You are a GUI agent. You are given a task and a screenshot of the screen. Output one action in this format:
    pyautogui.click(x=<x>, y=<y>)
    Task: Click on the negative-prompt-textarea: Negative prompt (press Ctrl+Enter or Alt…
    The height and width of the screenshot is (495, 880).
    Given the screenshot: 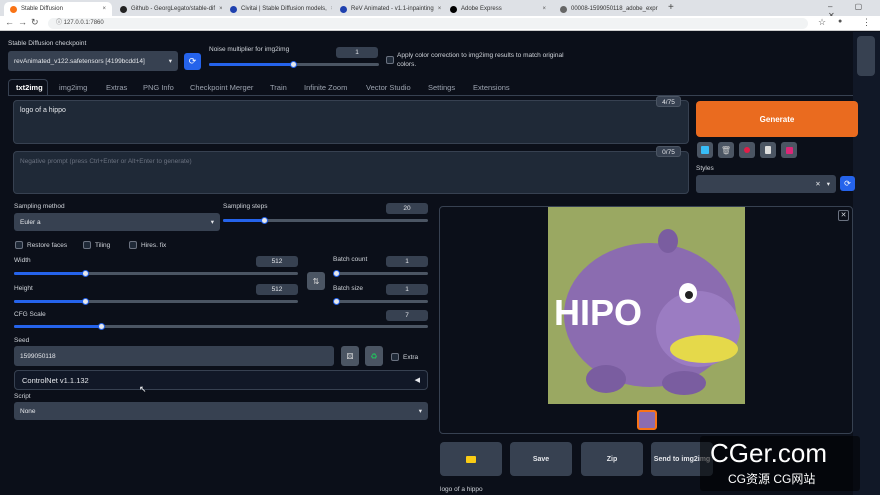 What is the action you would take?
    pyautogui.click(x=351, y=172)
    